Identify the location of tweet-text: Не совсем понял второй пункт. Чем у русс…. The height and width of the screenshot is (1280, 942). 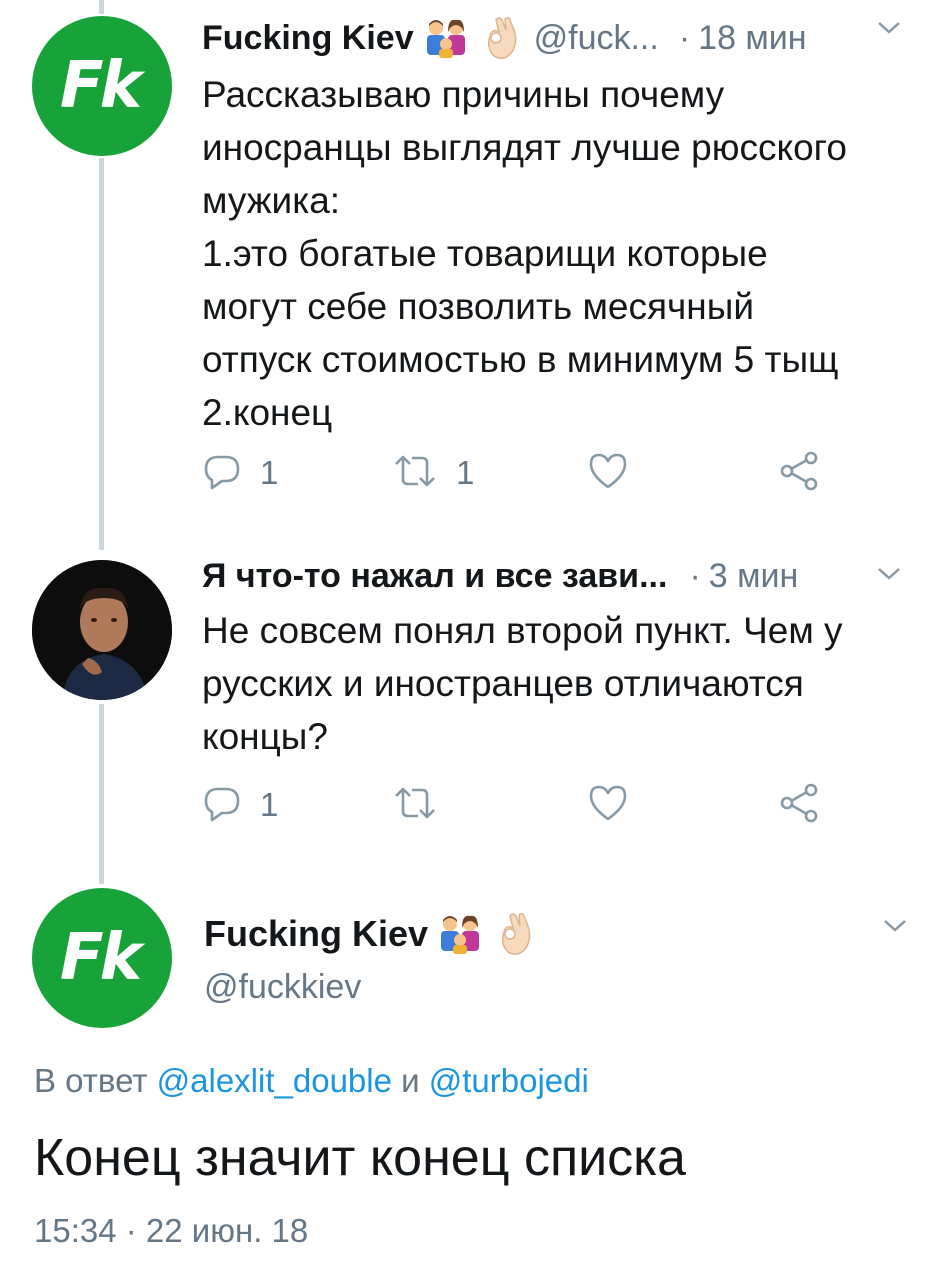
(552, 683).